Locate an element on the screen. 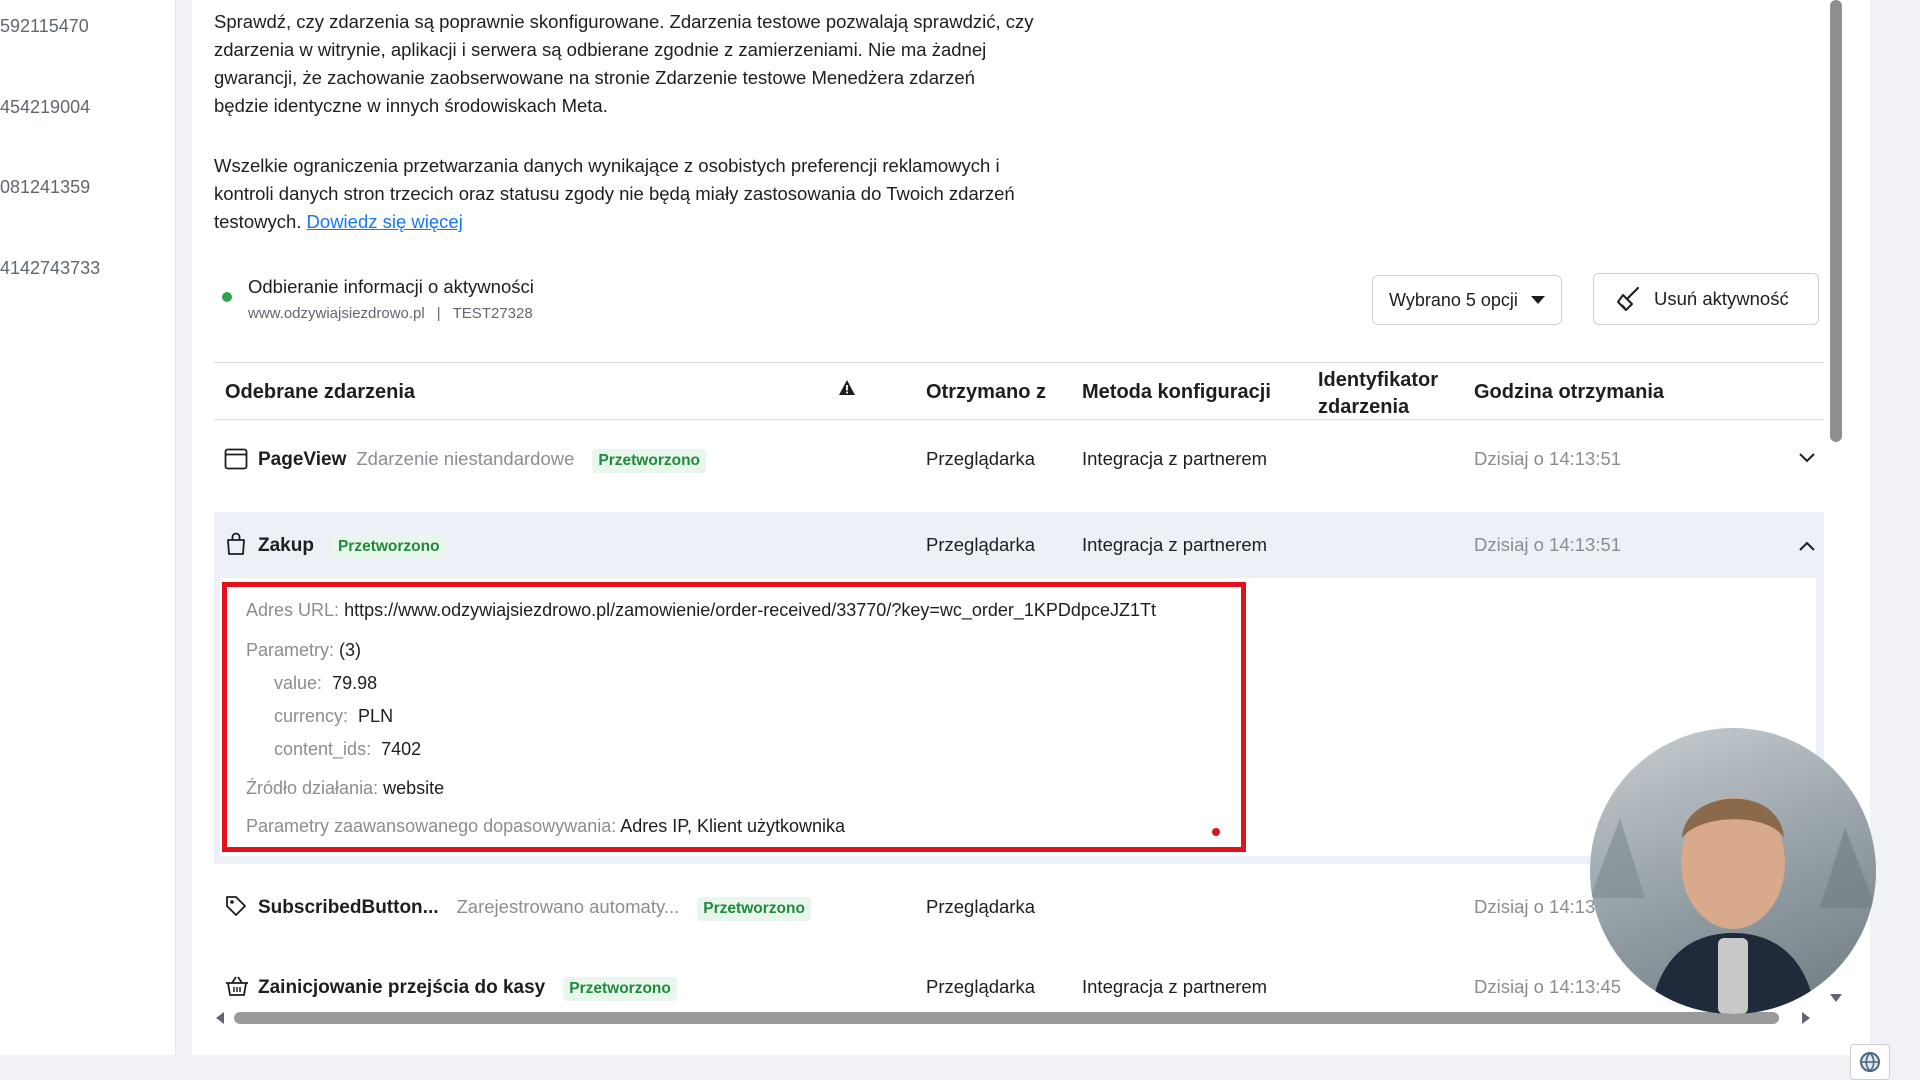  broom-icon is located at coordinates (1628, 298).